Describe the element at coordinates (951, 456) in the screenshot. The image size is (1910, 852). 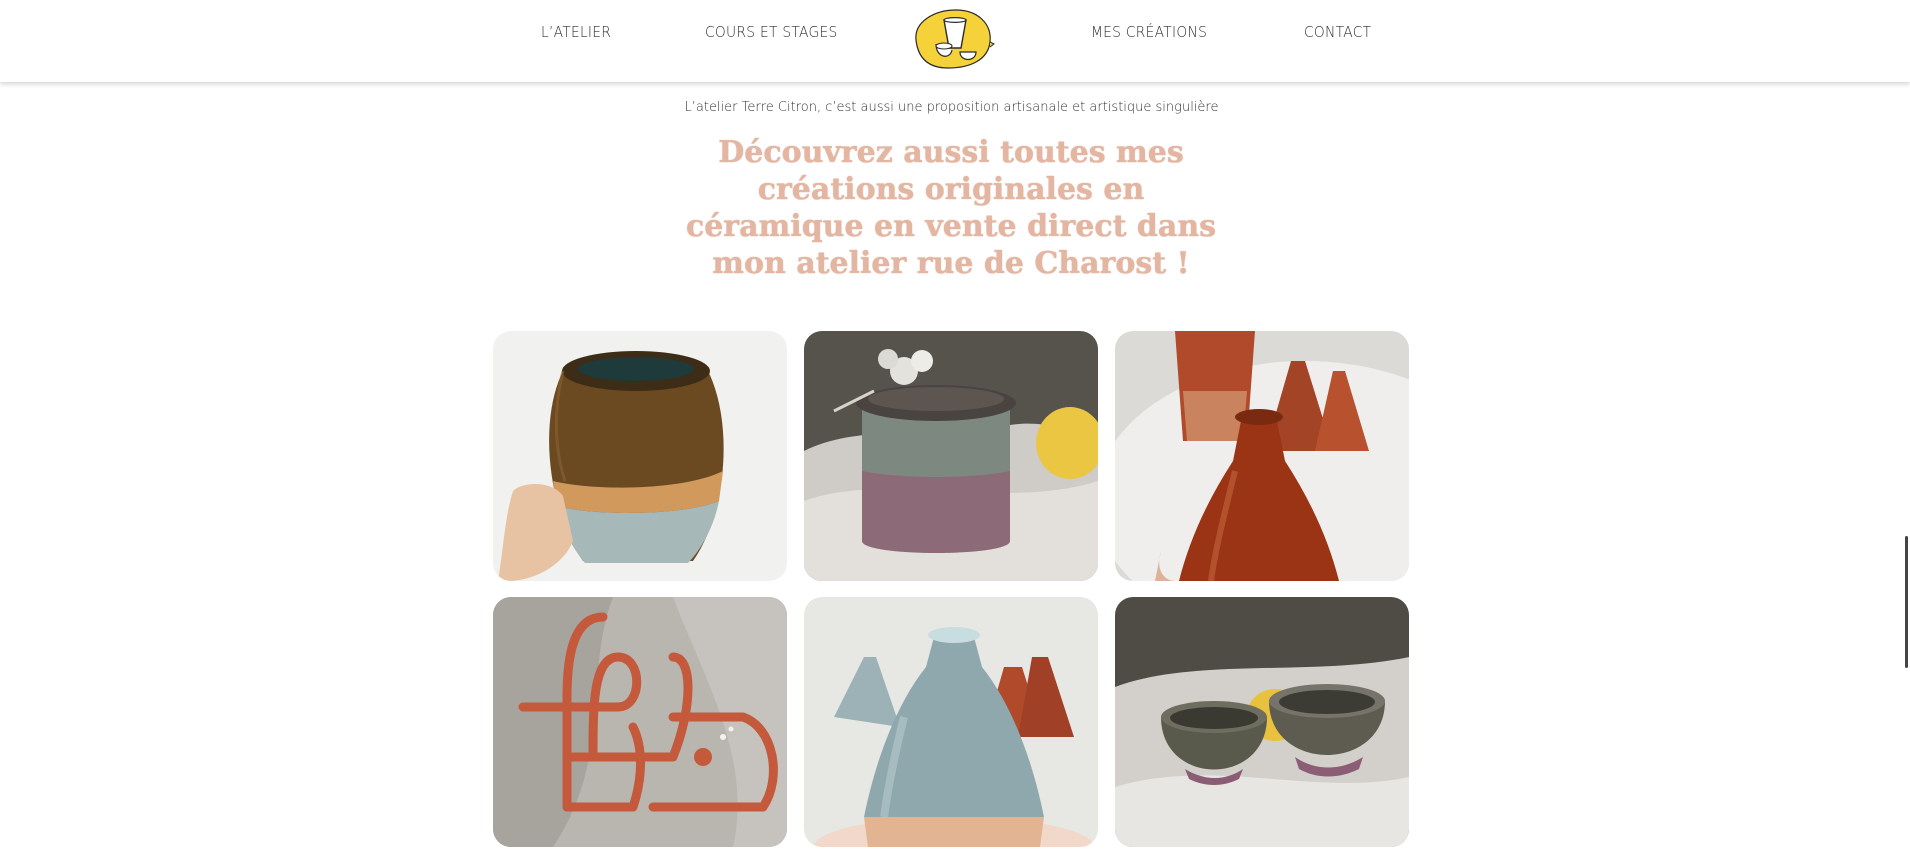
I see `gallery-image-lidded-jar-with-lemon` at that location.